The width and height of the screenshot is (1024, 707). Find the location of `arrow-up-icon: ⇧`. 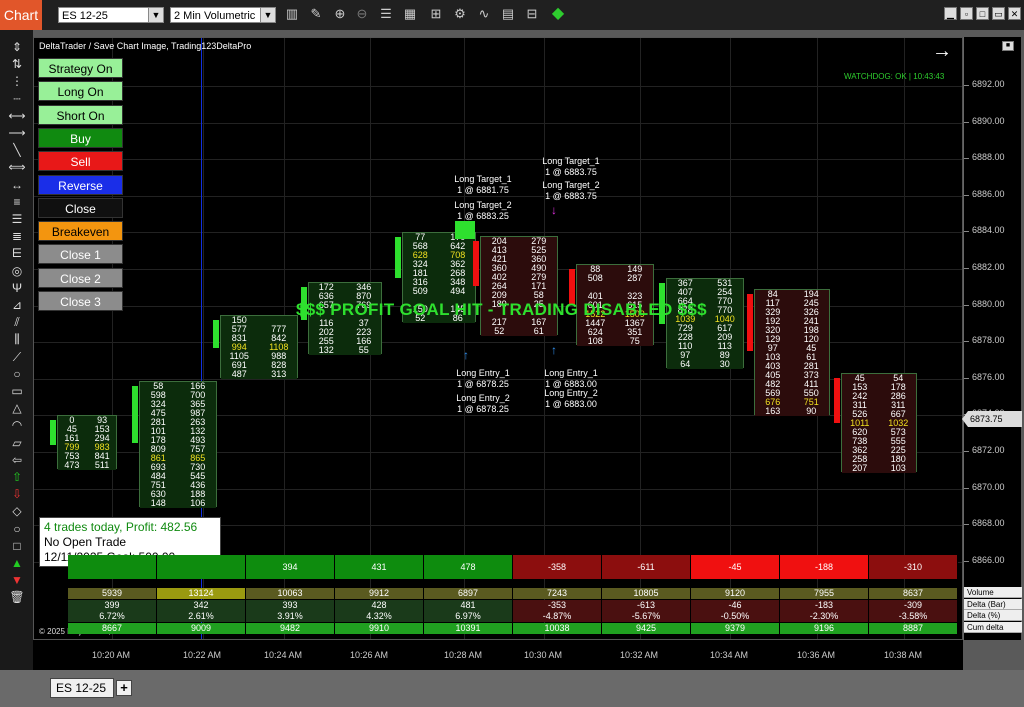

arrow-up-icon: ⇧ is located at coordinates (17, 477).